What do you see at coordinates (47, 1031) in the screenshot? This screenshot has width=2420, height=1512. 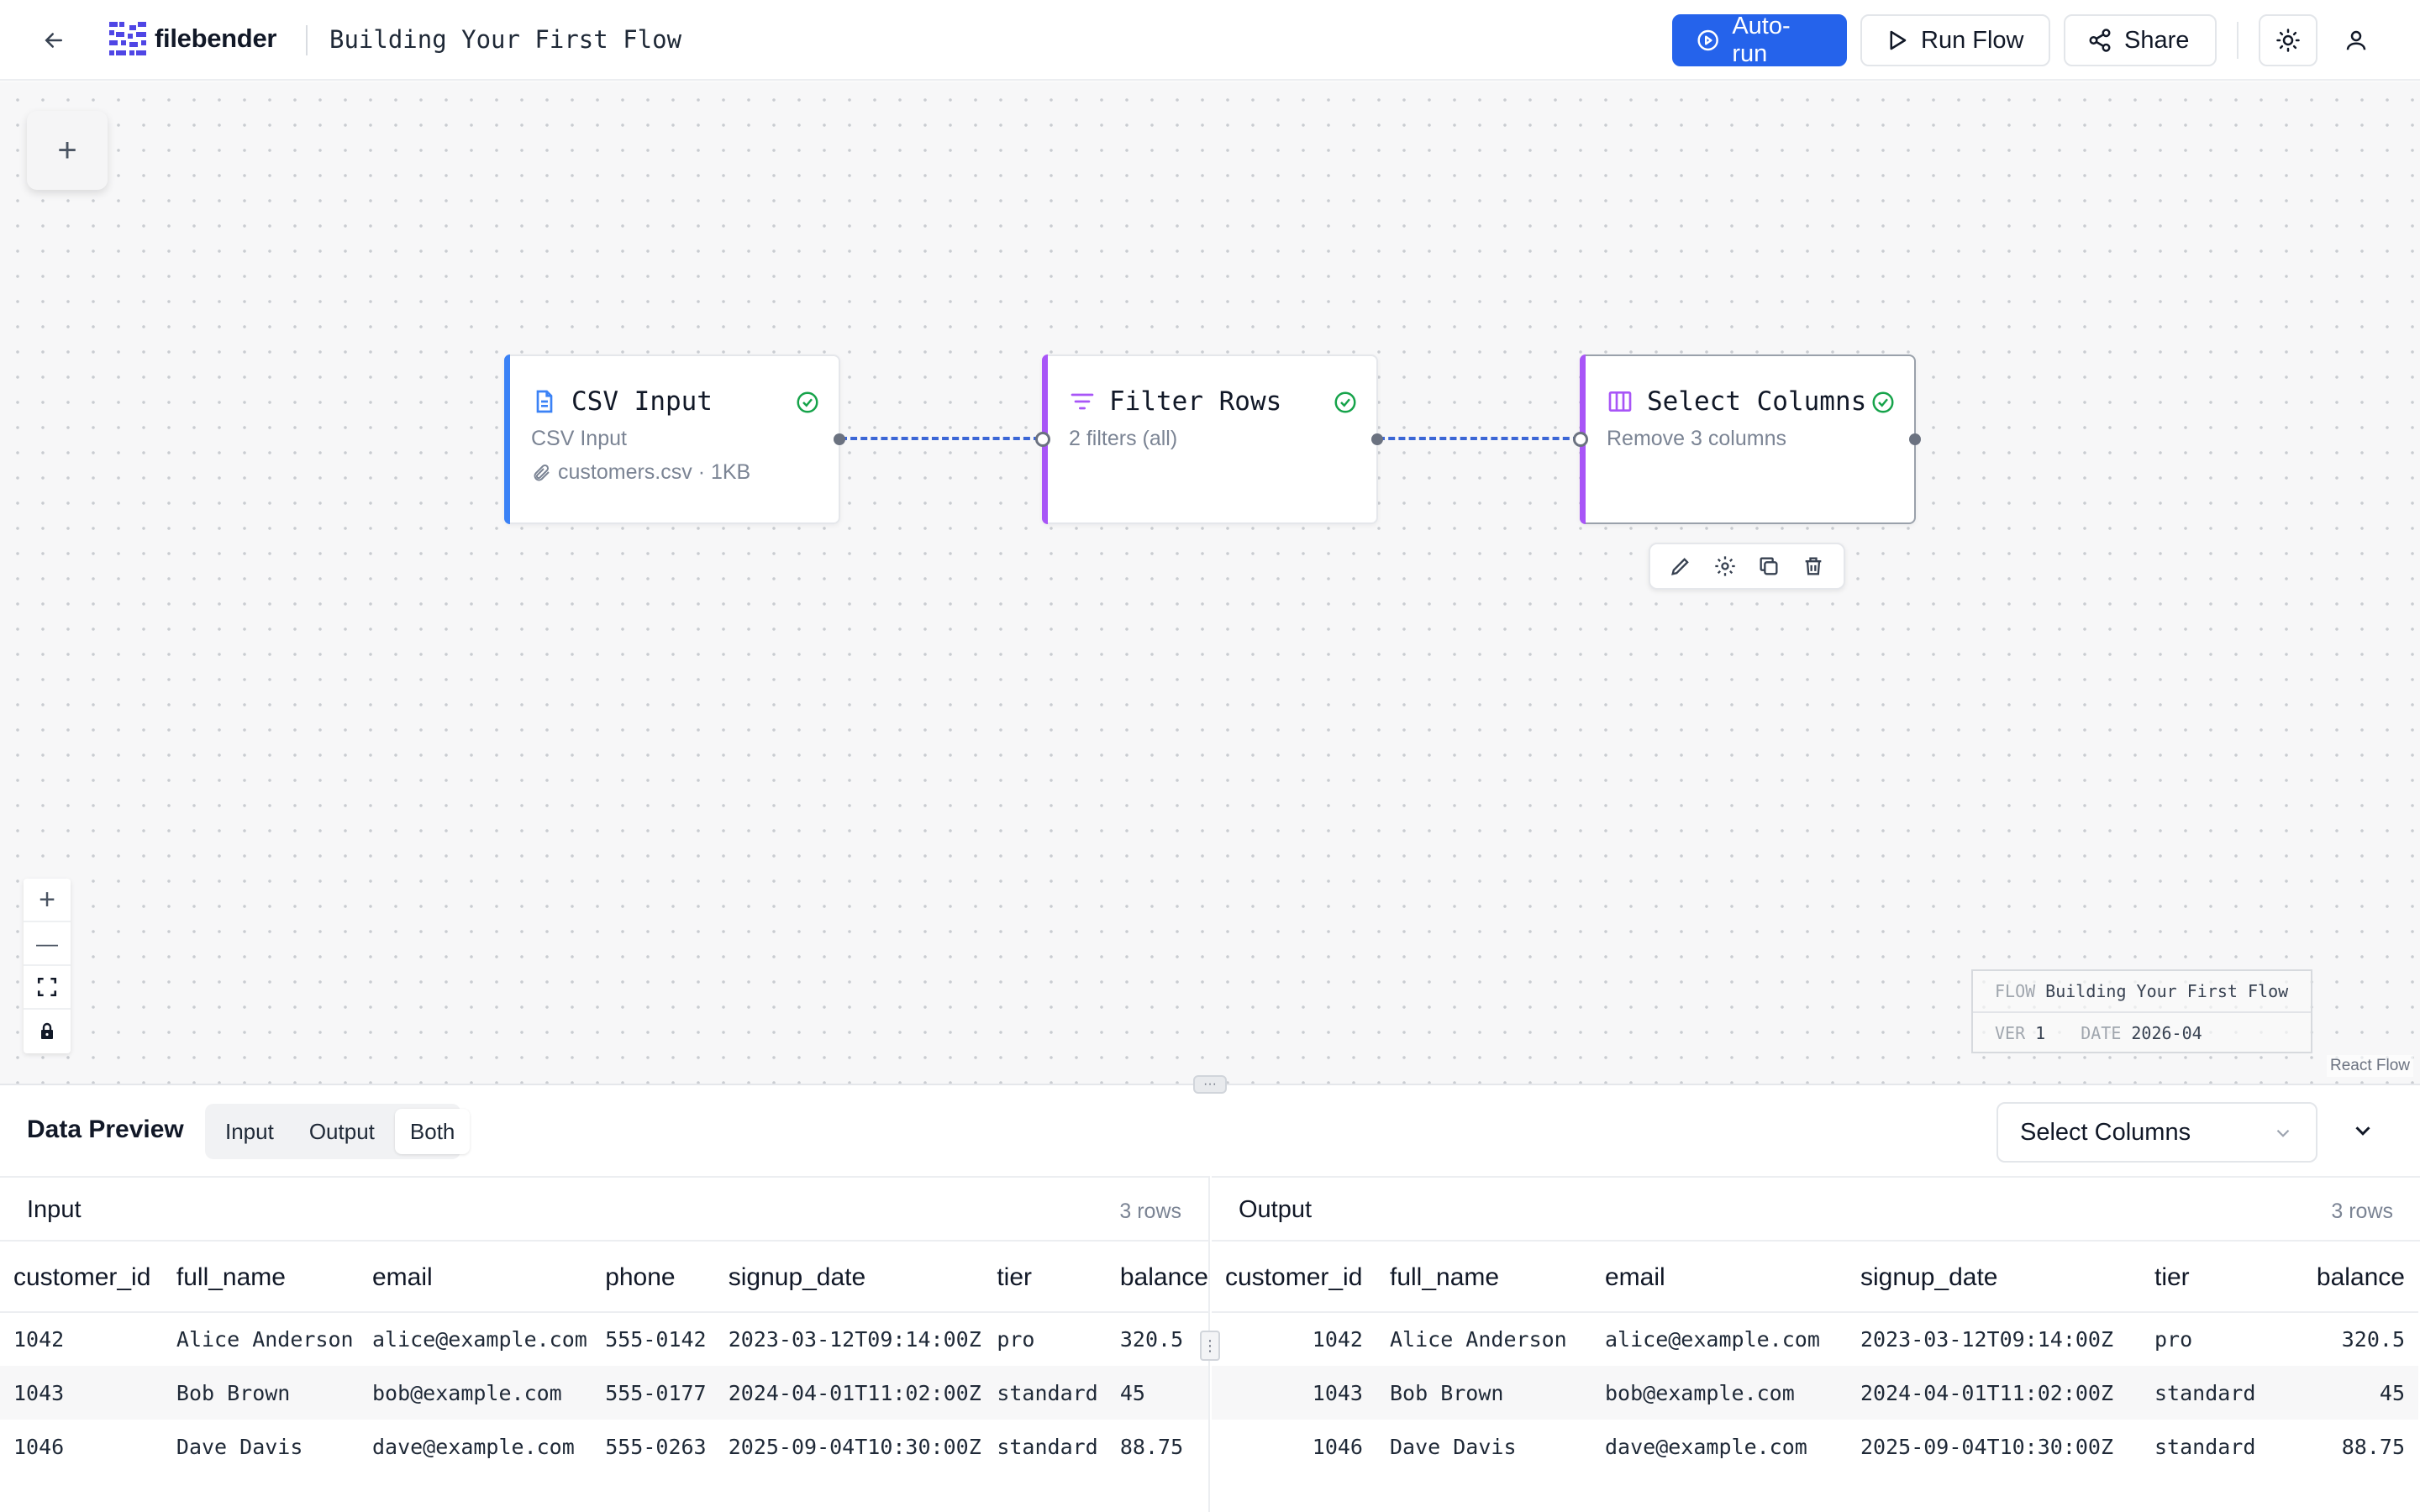 I see `lock-button` at bounding box center [47, 1031].